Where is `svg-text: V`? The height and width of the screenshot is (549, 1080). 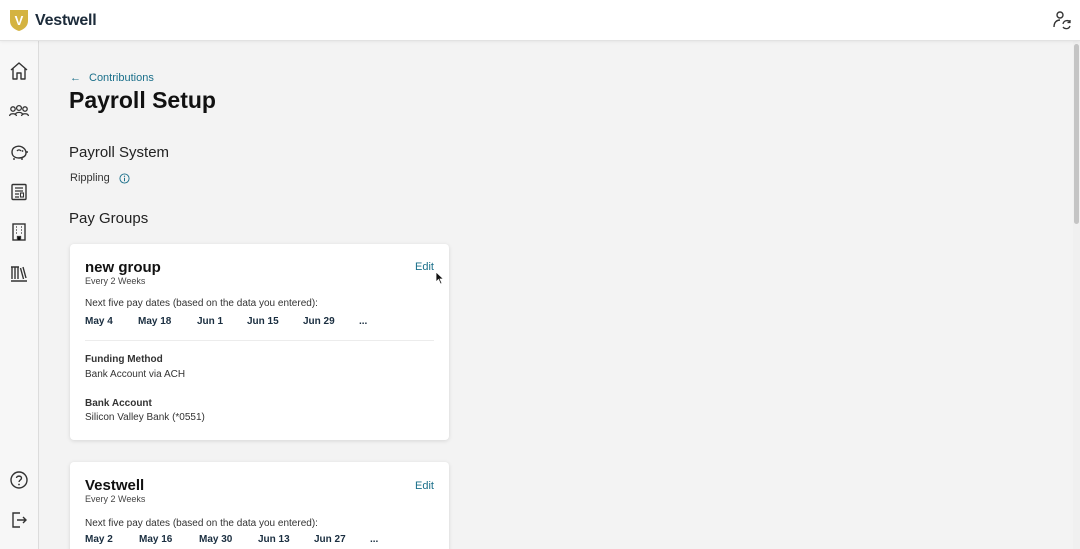 svg-text: V is located at coordinates (19, 20).